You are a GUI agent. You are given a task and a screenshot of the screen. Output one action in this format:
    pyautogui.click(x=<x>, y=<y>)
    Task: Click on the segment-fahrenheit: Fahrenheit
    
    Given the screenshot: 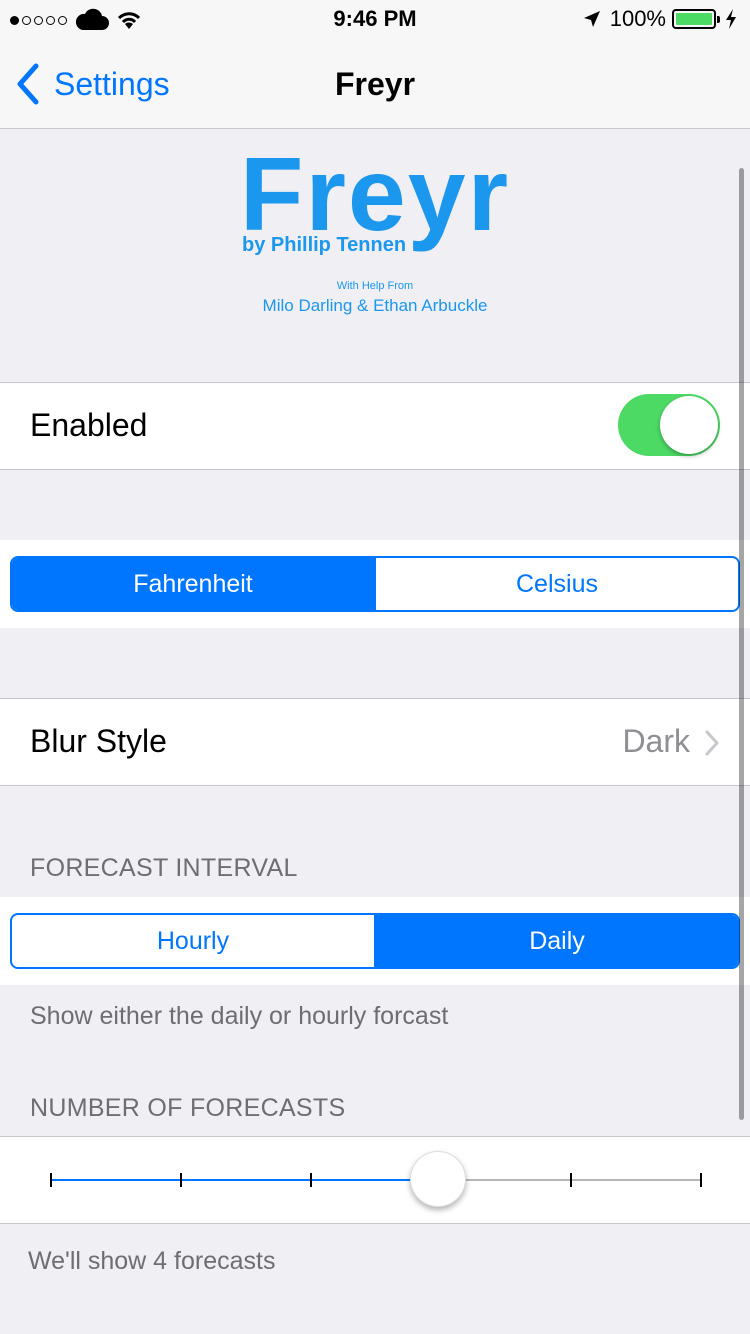 What is the action you would take?
    pyautogui.click(x=193, y=584)
    